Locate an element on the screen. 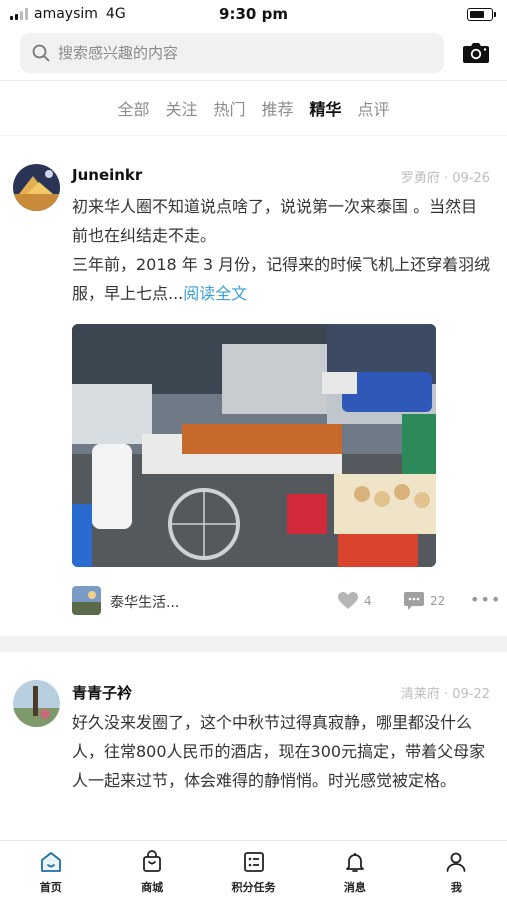 The height and width of the screenshot is (900, 507). tab-follow: 关注 is located at coordinates (181, 108).